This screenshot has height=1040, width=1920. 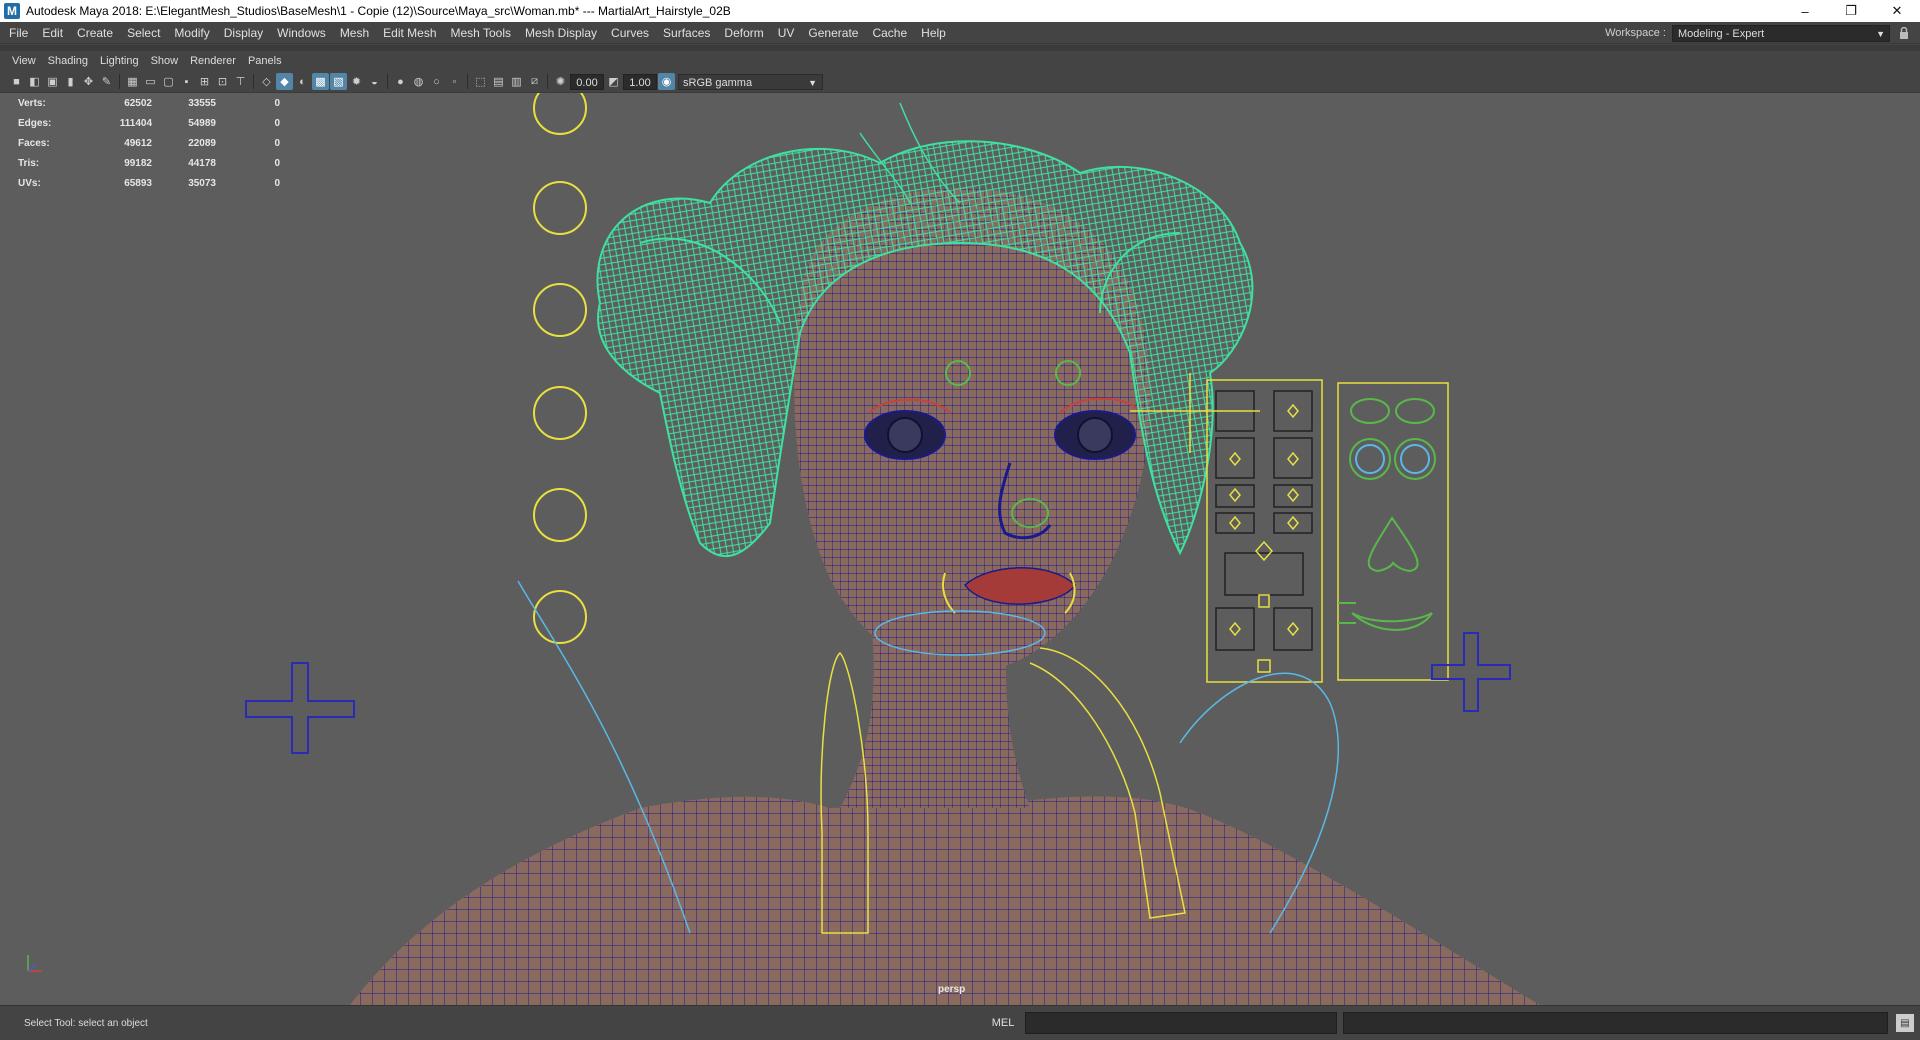 I want to click on menu-help: Help, so click(x=933, y=33).